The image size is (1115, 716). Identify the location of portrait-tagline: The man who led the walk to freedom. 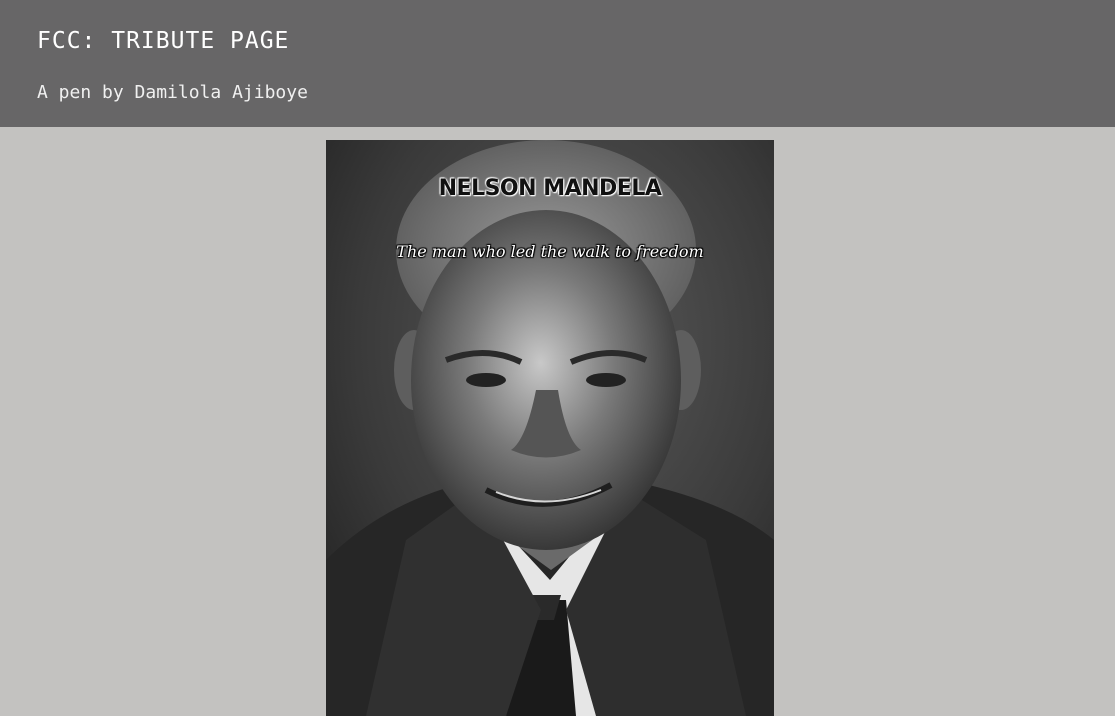
(550, 251).